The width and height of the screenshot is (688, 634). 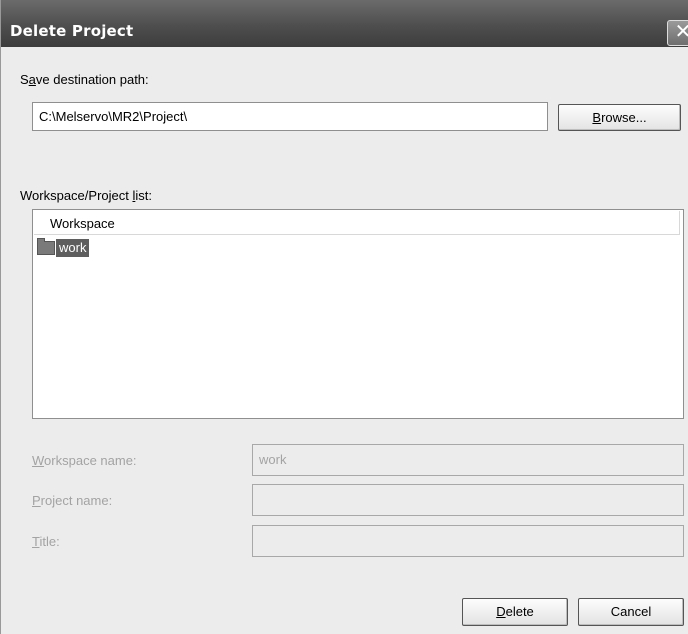 What do you see at coordinates (357, 223) in the screenshot?
I see `list-column-header: Workspace` at bounding box center [357, 223].